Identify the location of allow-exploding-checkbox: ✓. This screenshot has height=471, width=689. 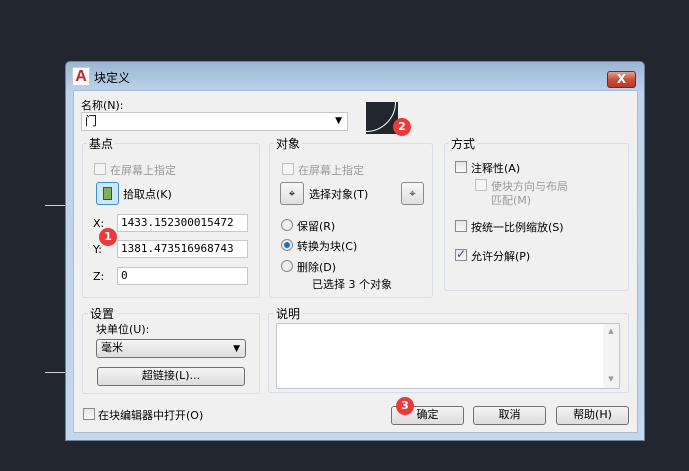
(461, 254).